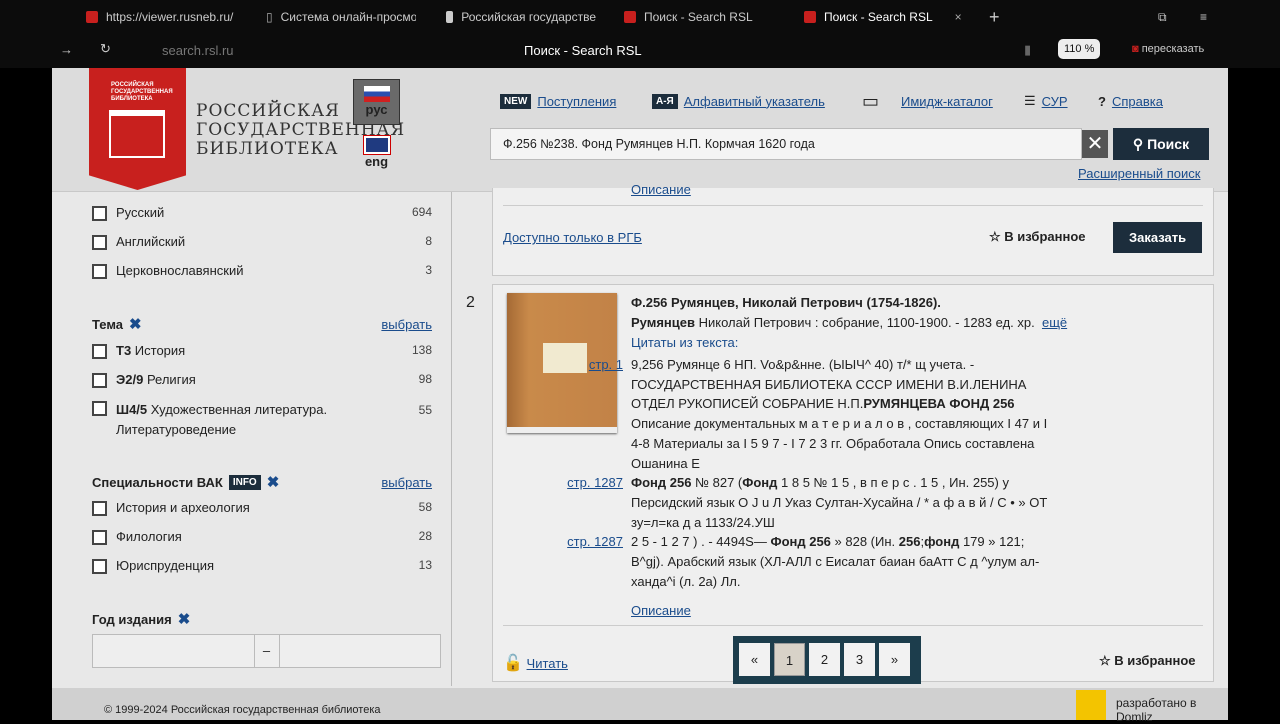 The height and width of the screenshot is (724, 1280). I want to click on nav-link-az: Алфавитный указатель, so click(754, 101).